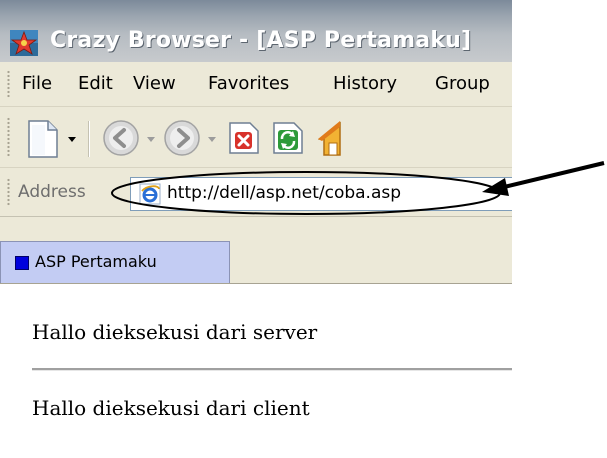 The image size is (607, 458). Describe the element at coordinates (72, 139) in the screenshot. I see `new-page-dropdown-arrow` at that location.